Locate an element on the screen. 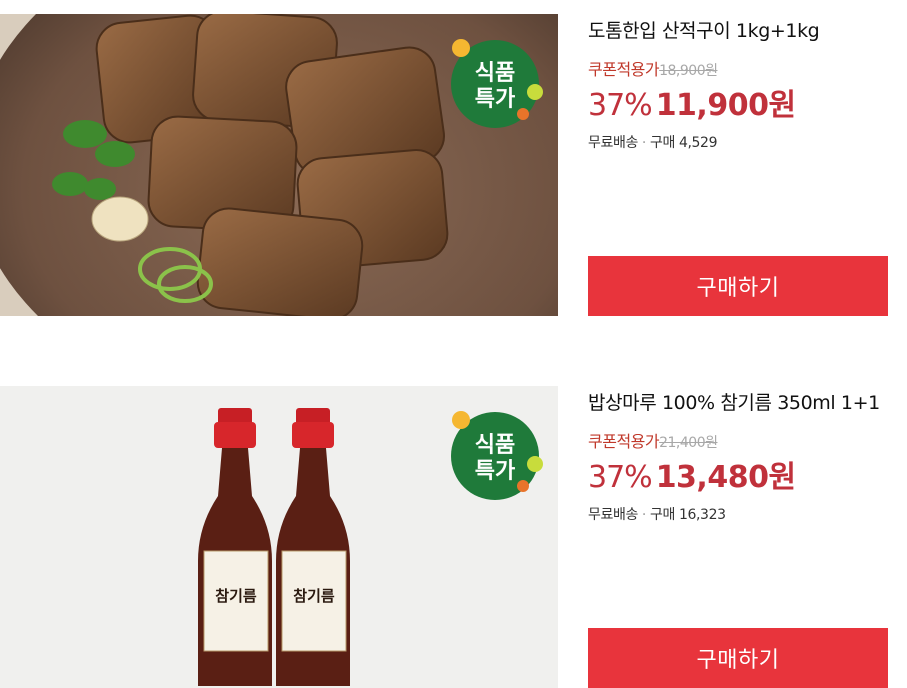  coupon-price-row: 쿠폰적용가21,400원 is located at coordinates (653, 440).